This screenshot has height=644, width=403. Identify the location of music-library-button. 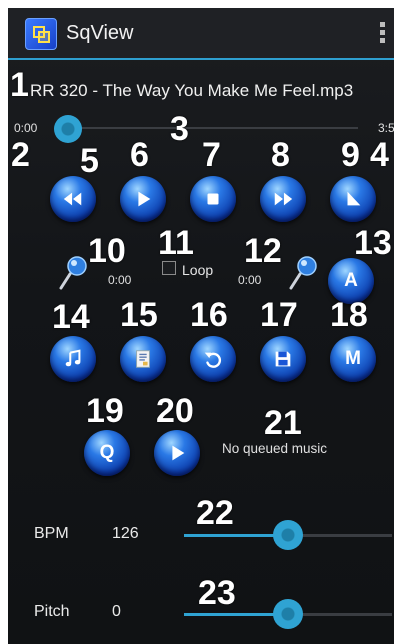
(73, 359).